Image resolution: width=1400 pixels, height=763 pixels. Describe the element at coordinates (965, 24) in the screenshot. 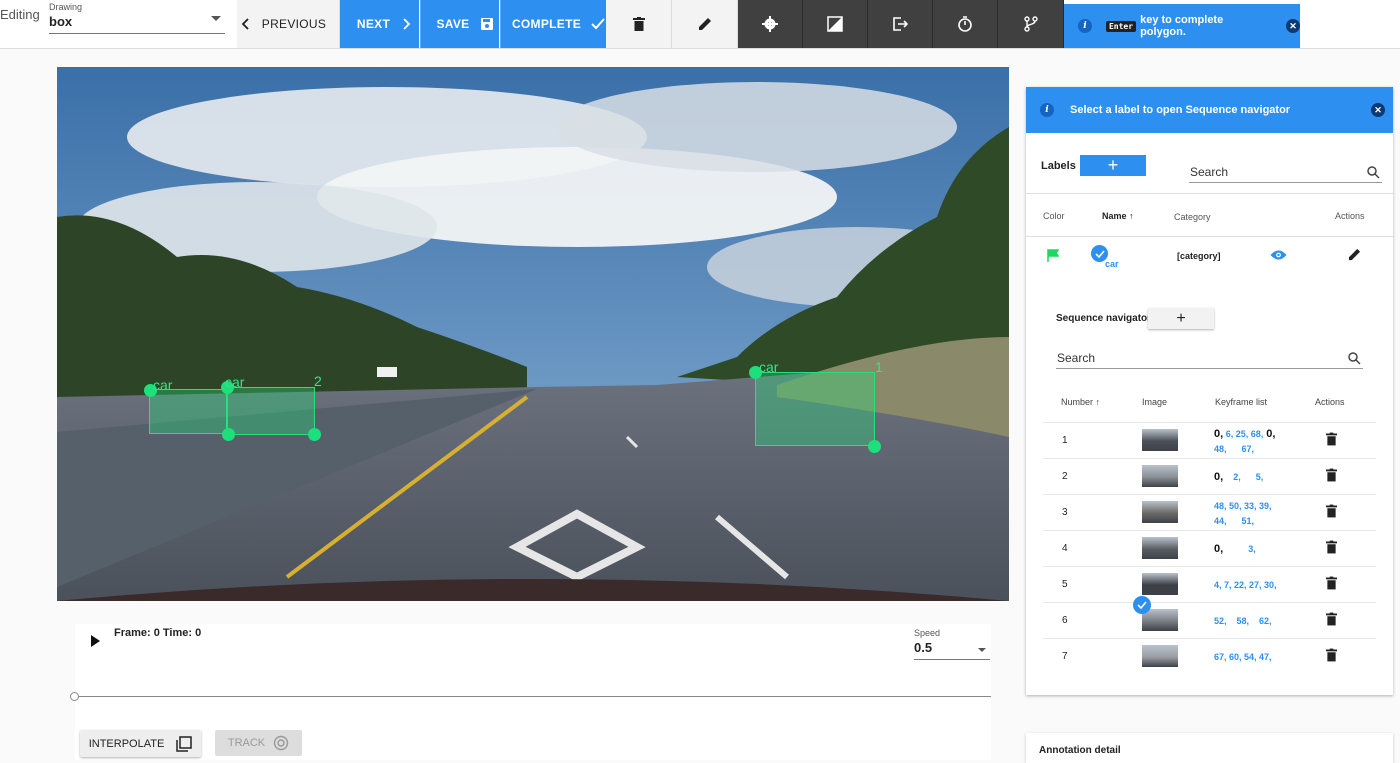

I see `timer-button` at that location.